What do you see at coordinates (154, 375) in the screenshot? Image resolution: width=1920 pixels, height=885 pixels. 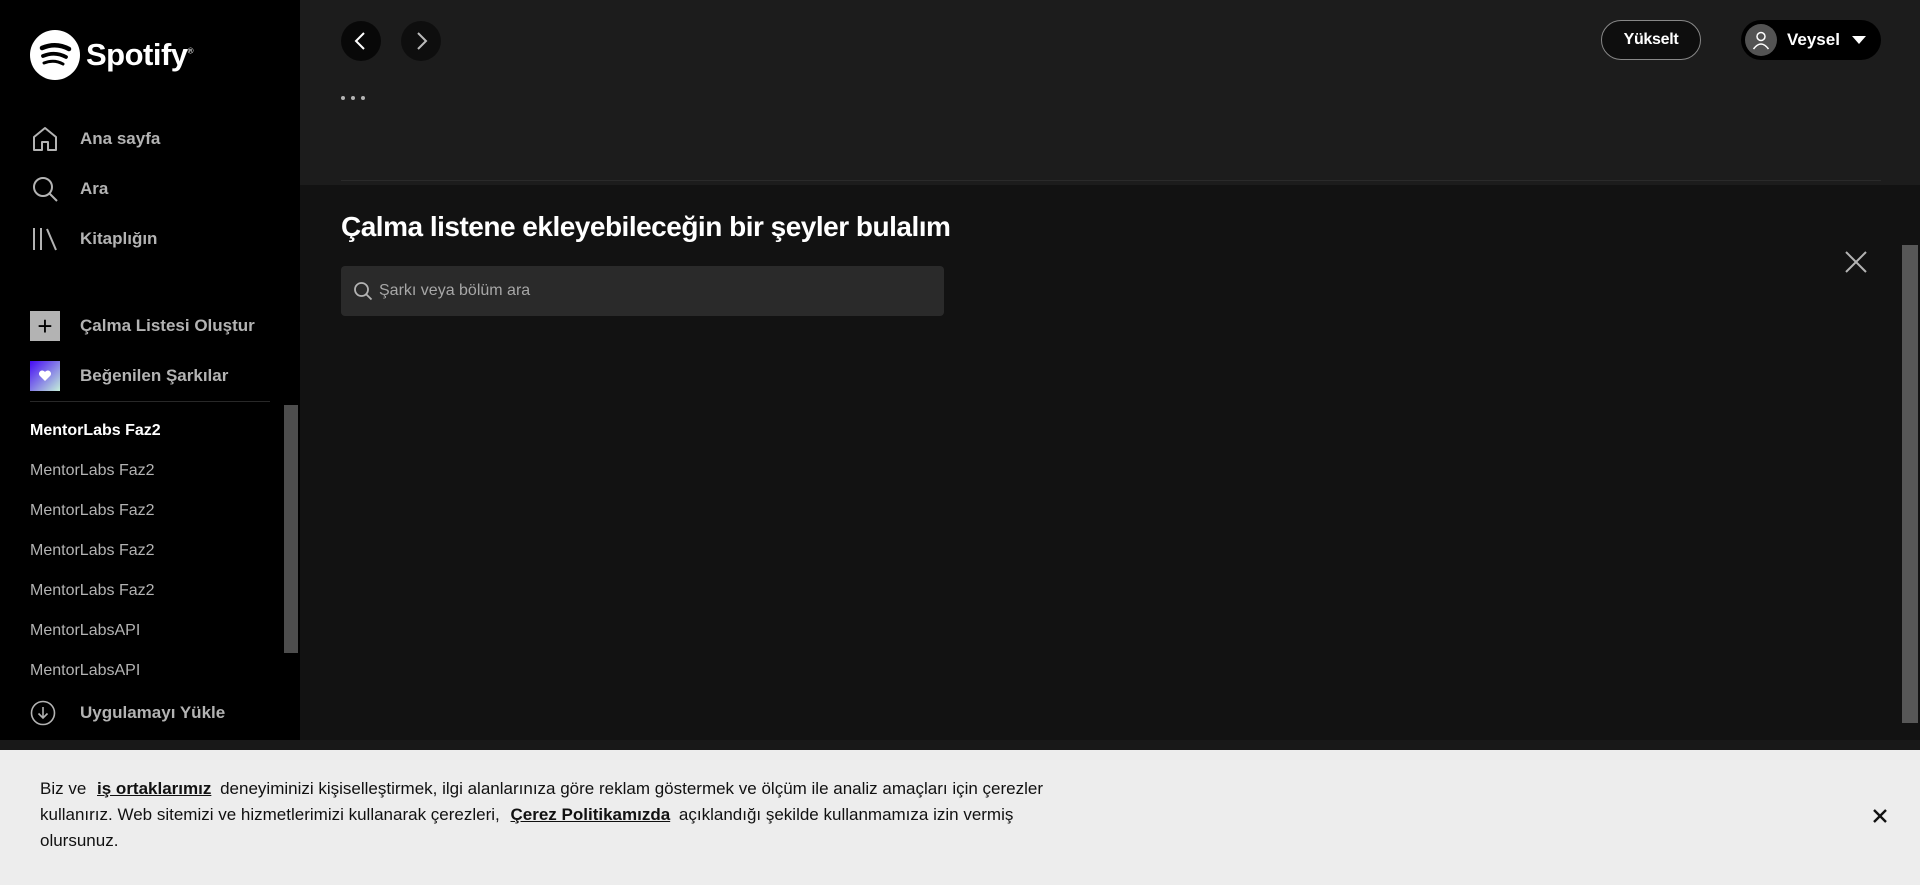 I see `liked-songs-label: Beğenilen Şarkılar` at bounding box center [154, 375].